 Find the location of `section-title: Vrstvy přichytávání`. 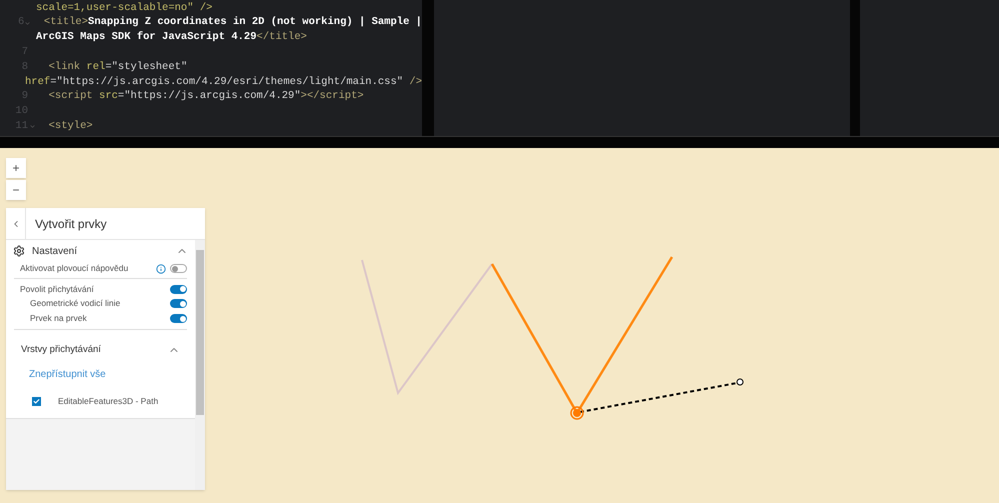

section-title: Vrstvy přichytávání is located at coordinates (61, 349).